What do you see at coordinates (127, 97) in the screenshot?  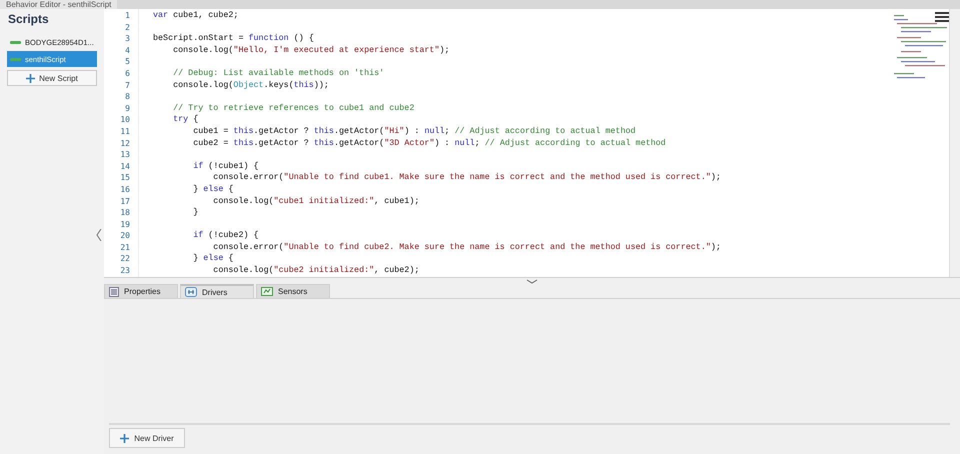 I see `line-number: 8` at bounding box center [127, 97].